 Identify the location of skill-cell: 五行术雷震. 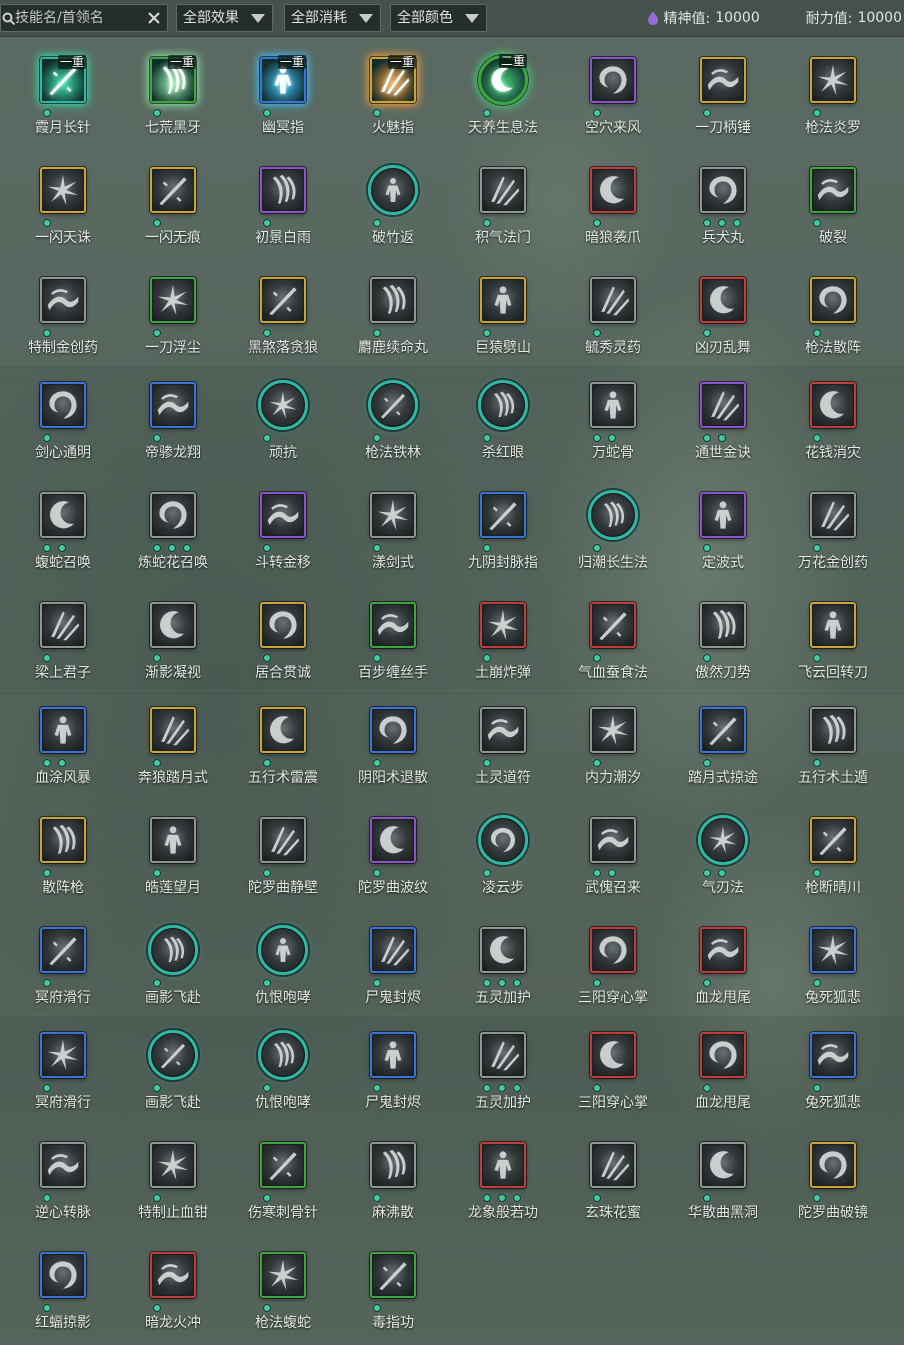
(283, 745).